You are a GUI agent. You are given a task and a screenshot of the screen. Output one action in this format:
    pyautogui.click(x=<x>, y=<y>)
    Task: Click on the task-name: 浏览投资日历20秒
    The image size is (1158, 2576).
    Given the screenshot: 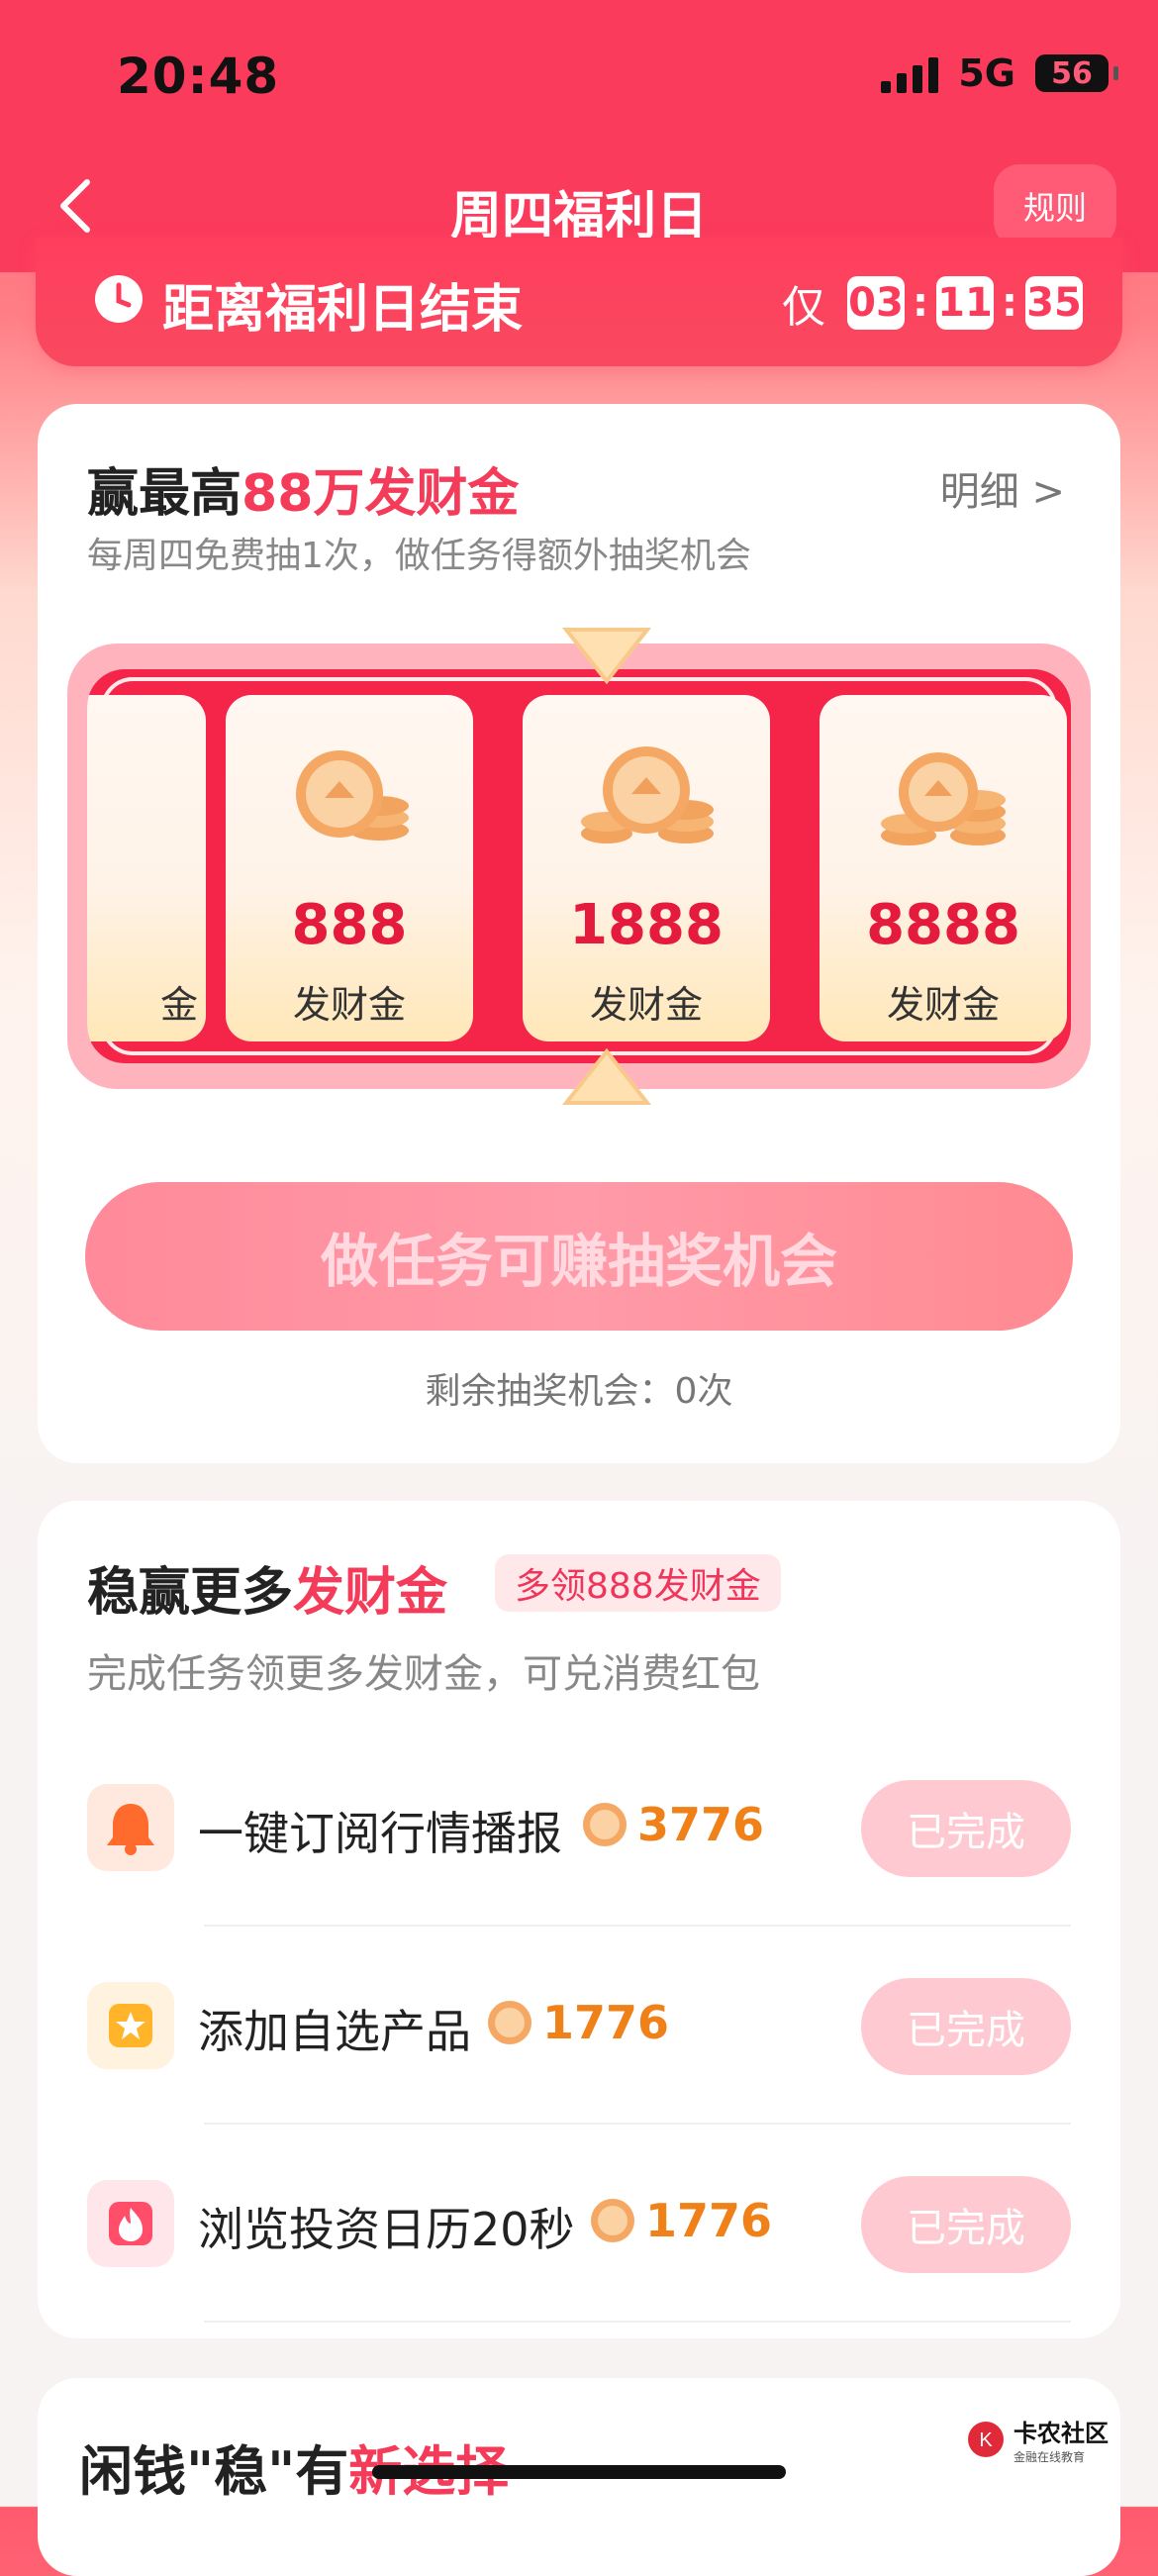 What is the action you would take?
    pyautogui.click(x=386, y=2229)
    